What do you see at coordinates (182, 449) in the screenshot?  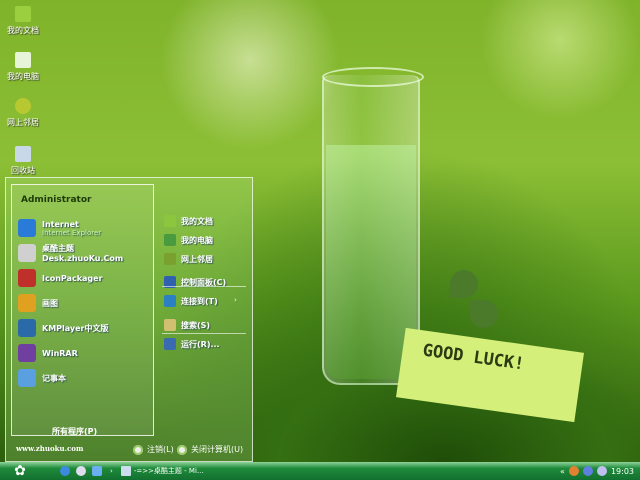 I see `shutdown-icon` at bounding box center [182, 449].